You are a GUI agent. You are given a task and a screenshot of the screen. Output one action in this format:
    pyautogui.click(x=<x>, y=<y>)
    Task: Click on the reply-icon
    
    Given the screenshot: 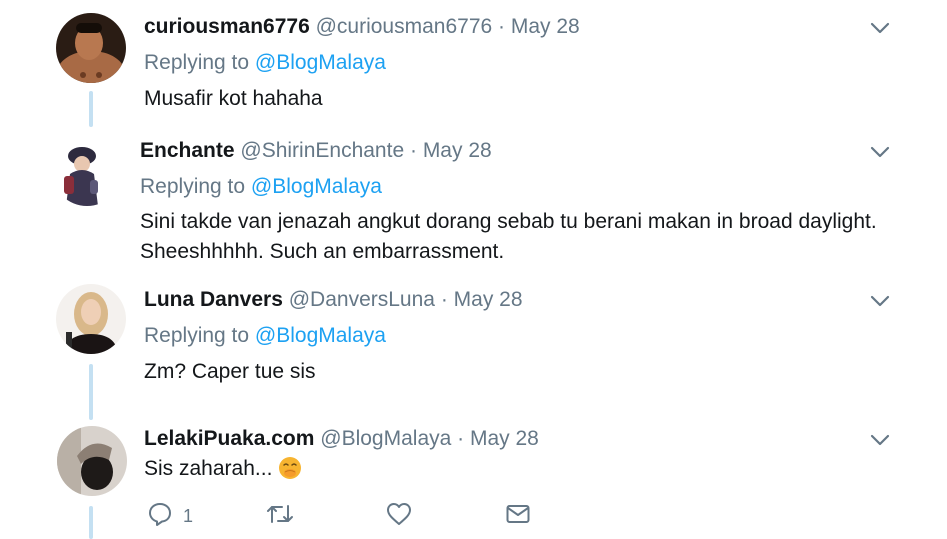 What is the action you would take?
    pyautogui.click(x=160, y=516)
    